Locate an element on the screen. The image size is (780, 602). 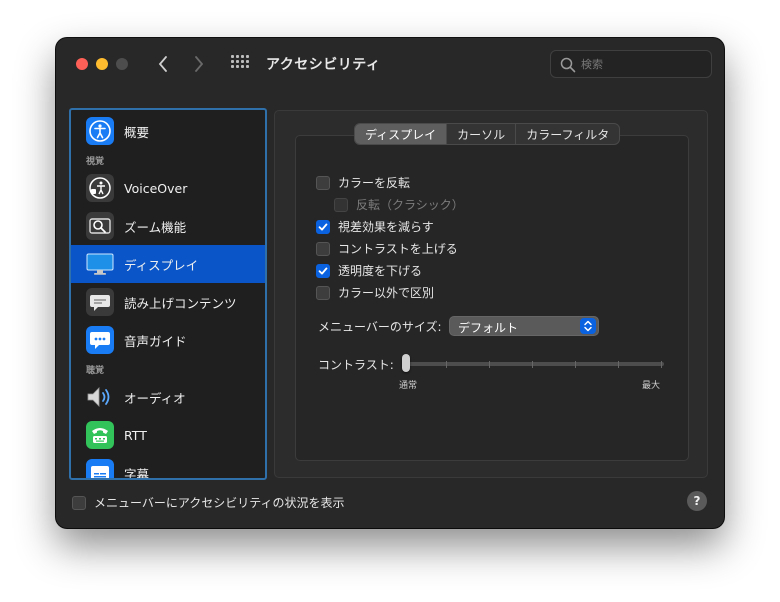
menu-bar-size-label: メニューバーのサイズ: is located at coordinates (380, 327).